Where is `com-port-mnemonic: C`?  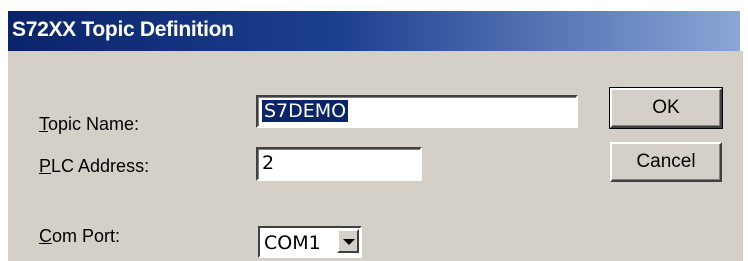
com-port-mnemonic: C is located at coordinates (45, 236).